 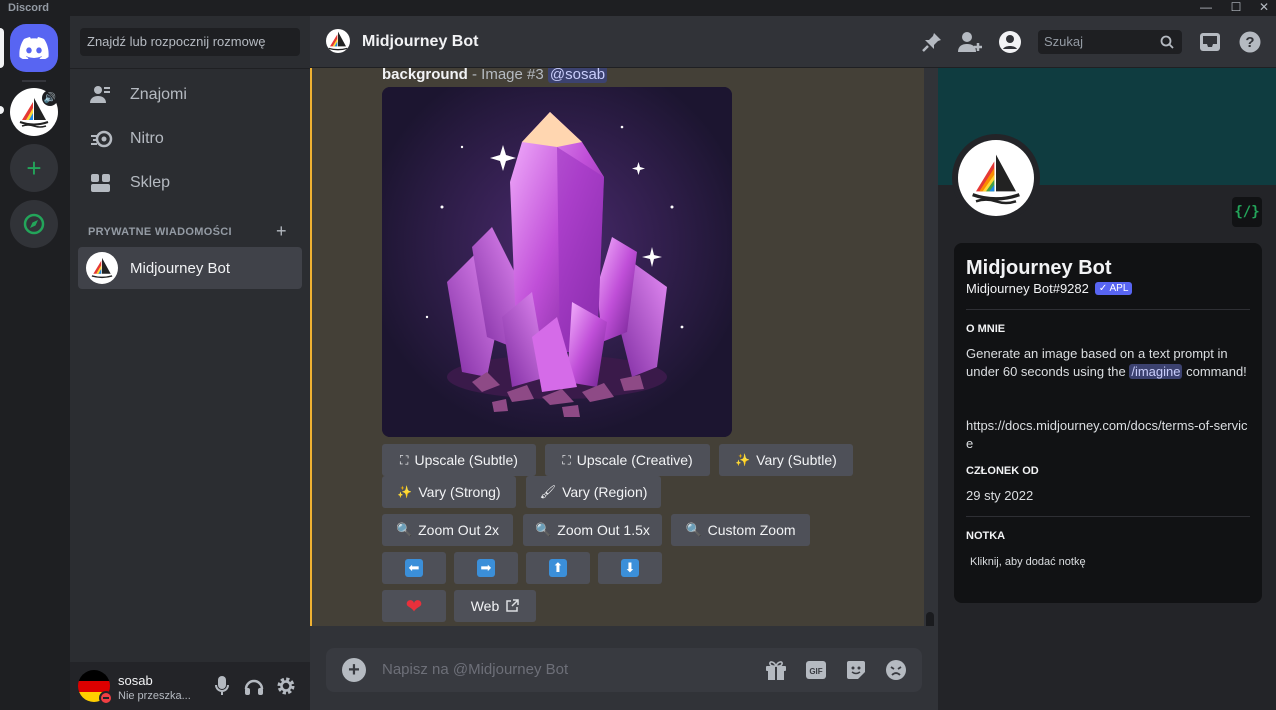 I want to click on favorite-button: ❤, so click(x=414, y=606).